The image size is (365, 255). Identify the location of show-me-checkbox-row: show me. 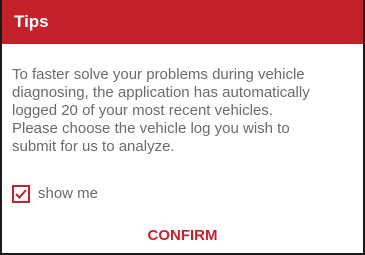
(55, 194).